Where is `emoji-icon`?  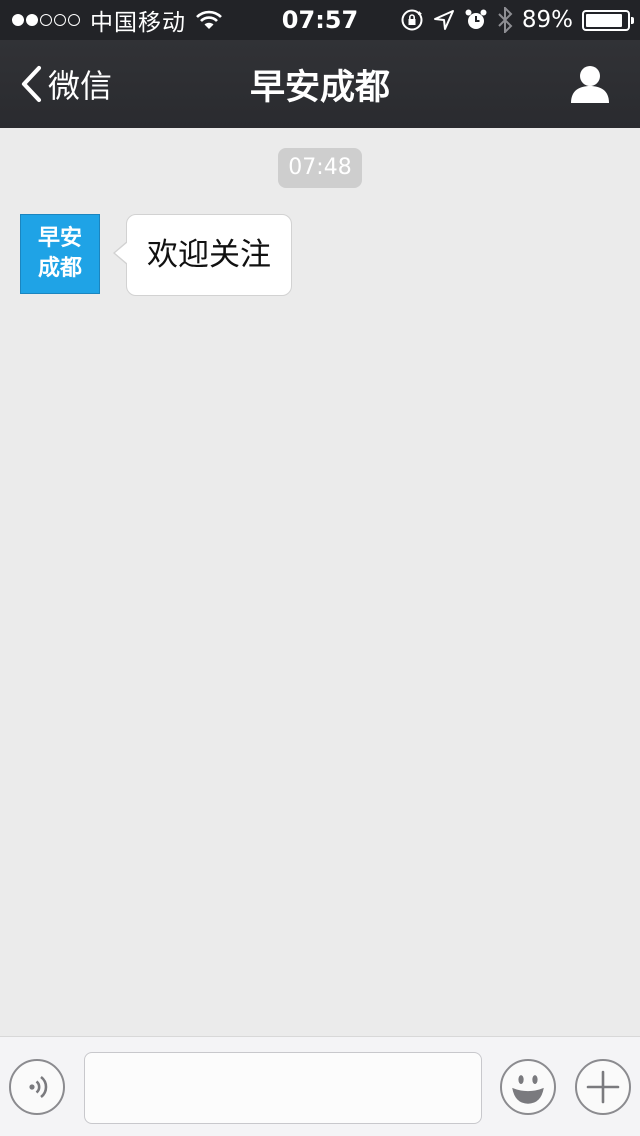
emoji-icon is located at coordinates (528, 1089).